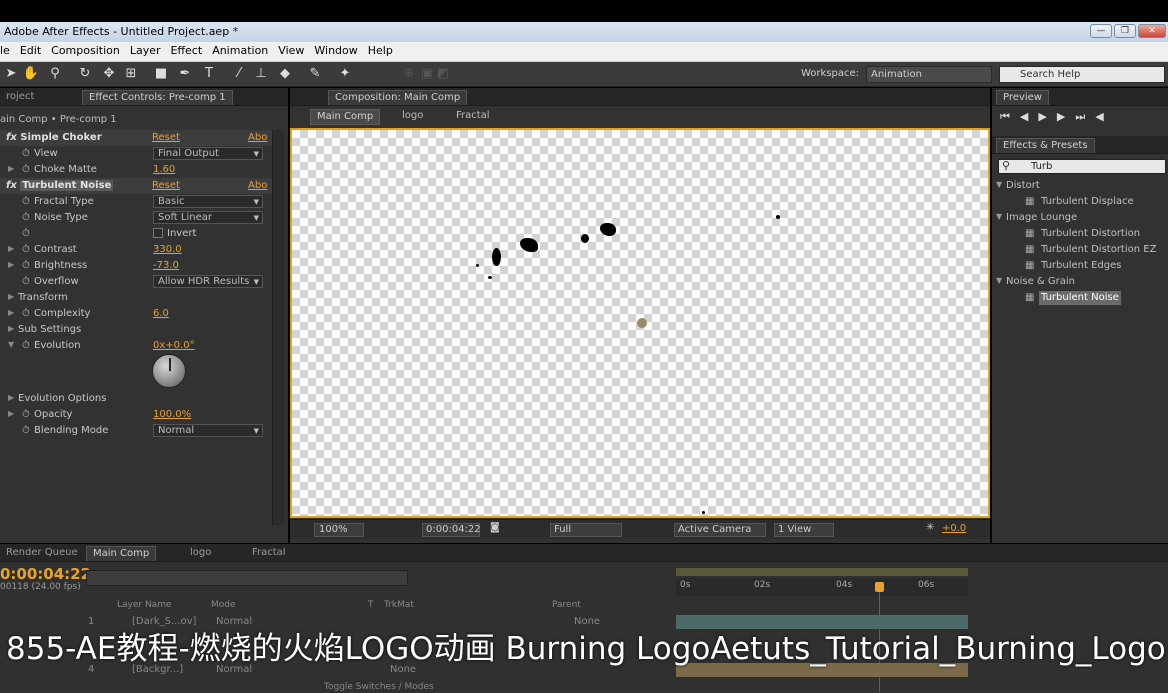  I want to click on resolution-dropdown: Full, so click(586, 530).